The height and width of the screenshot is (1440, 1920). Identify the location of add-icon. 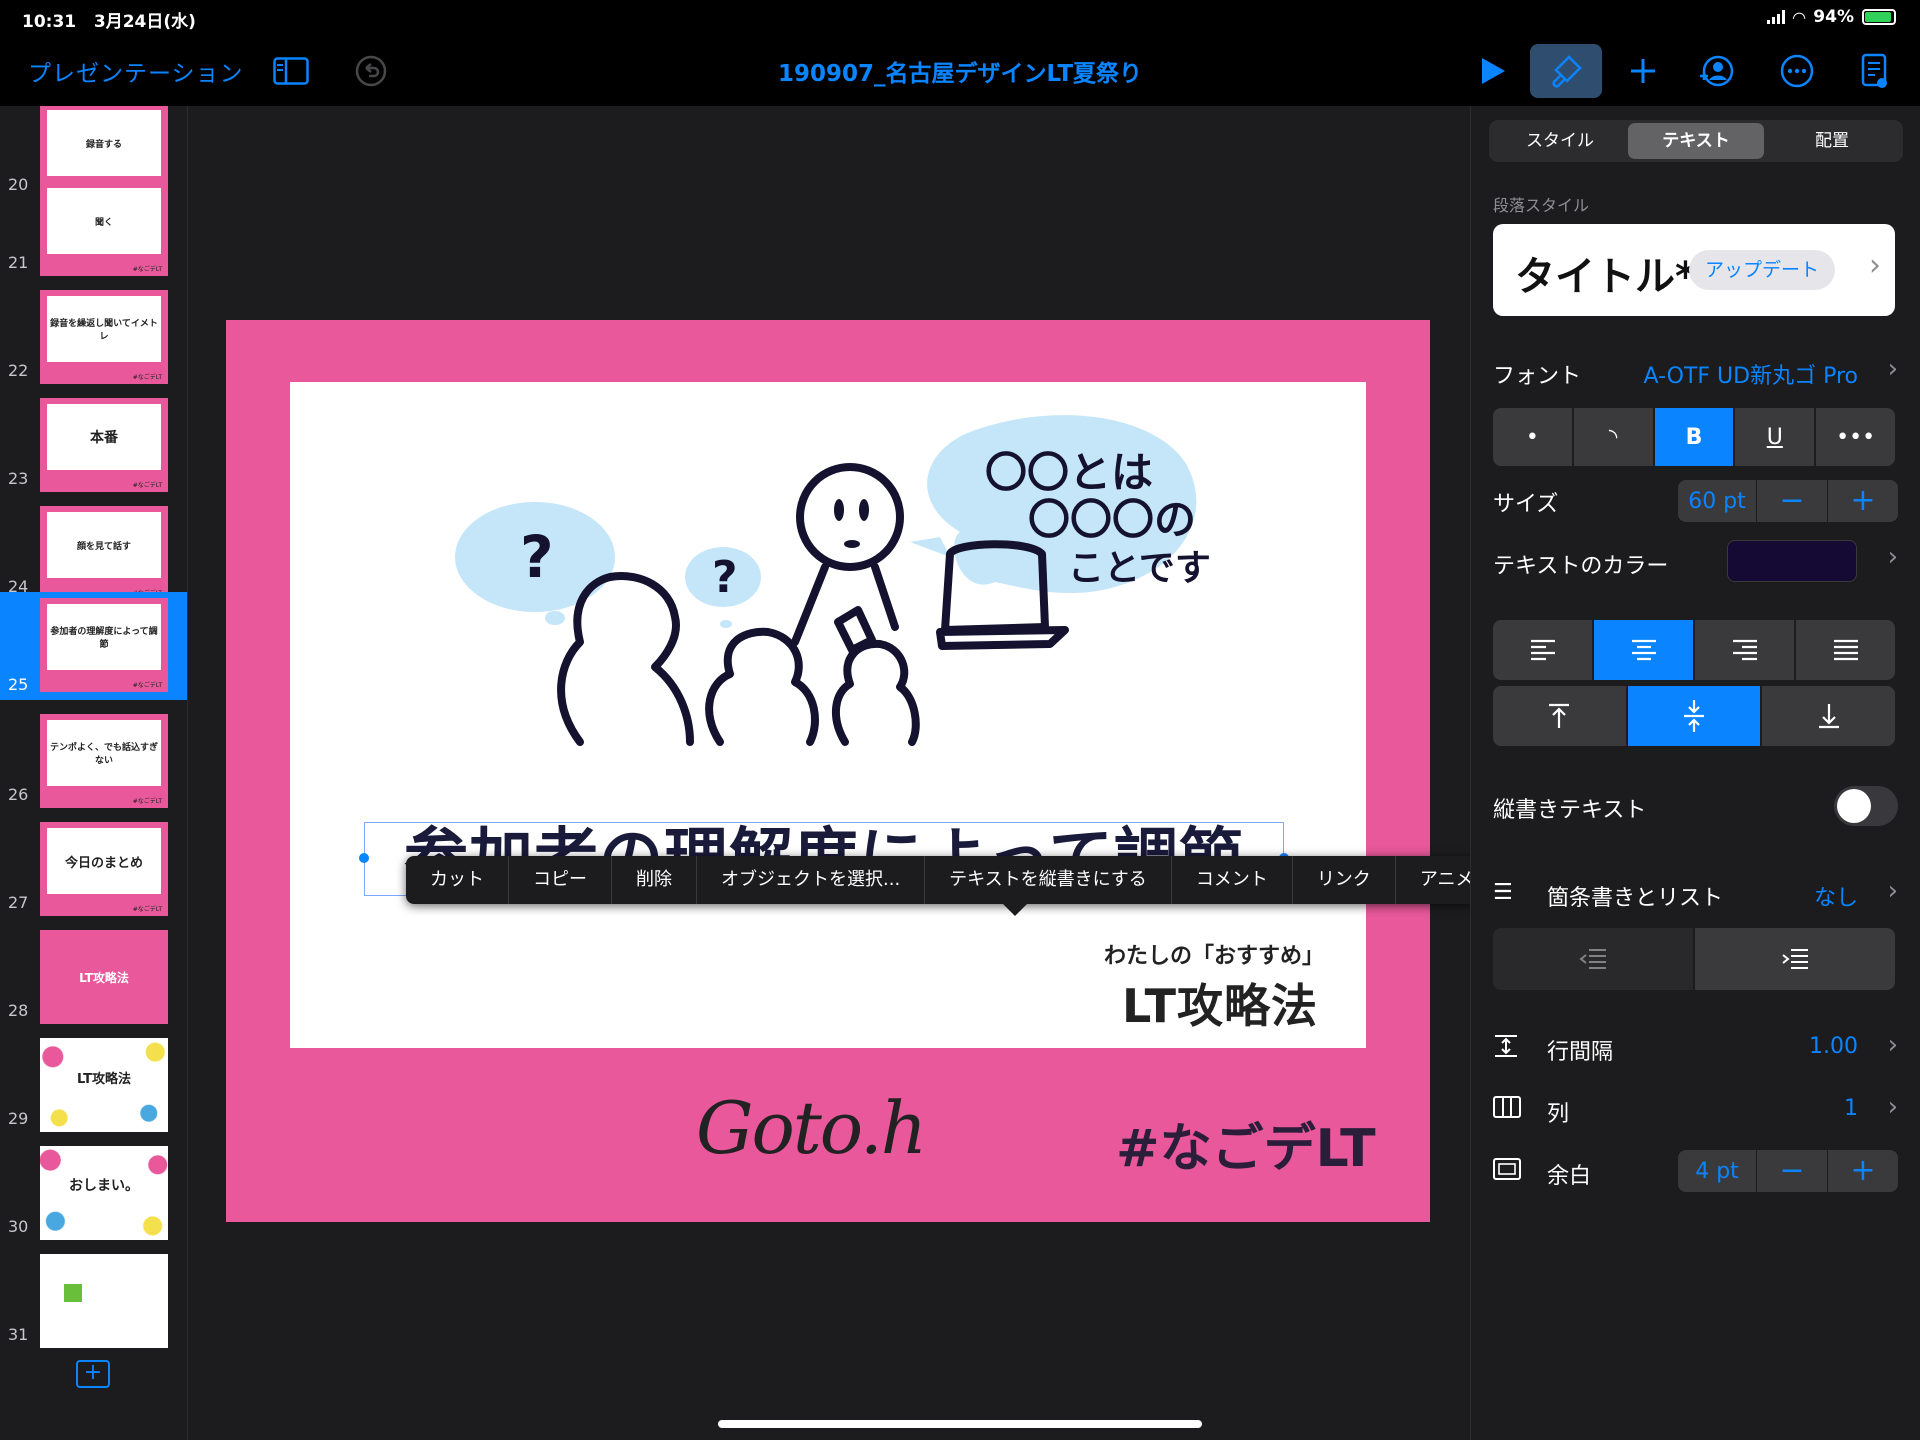
(1643, 71).